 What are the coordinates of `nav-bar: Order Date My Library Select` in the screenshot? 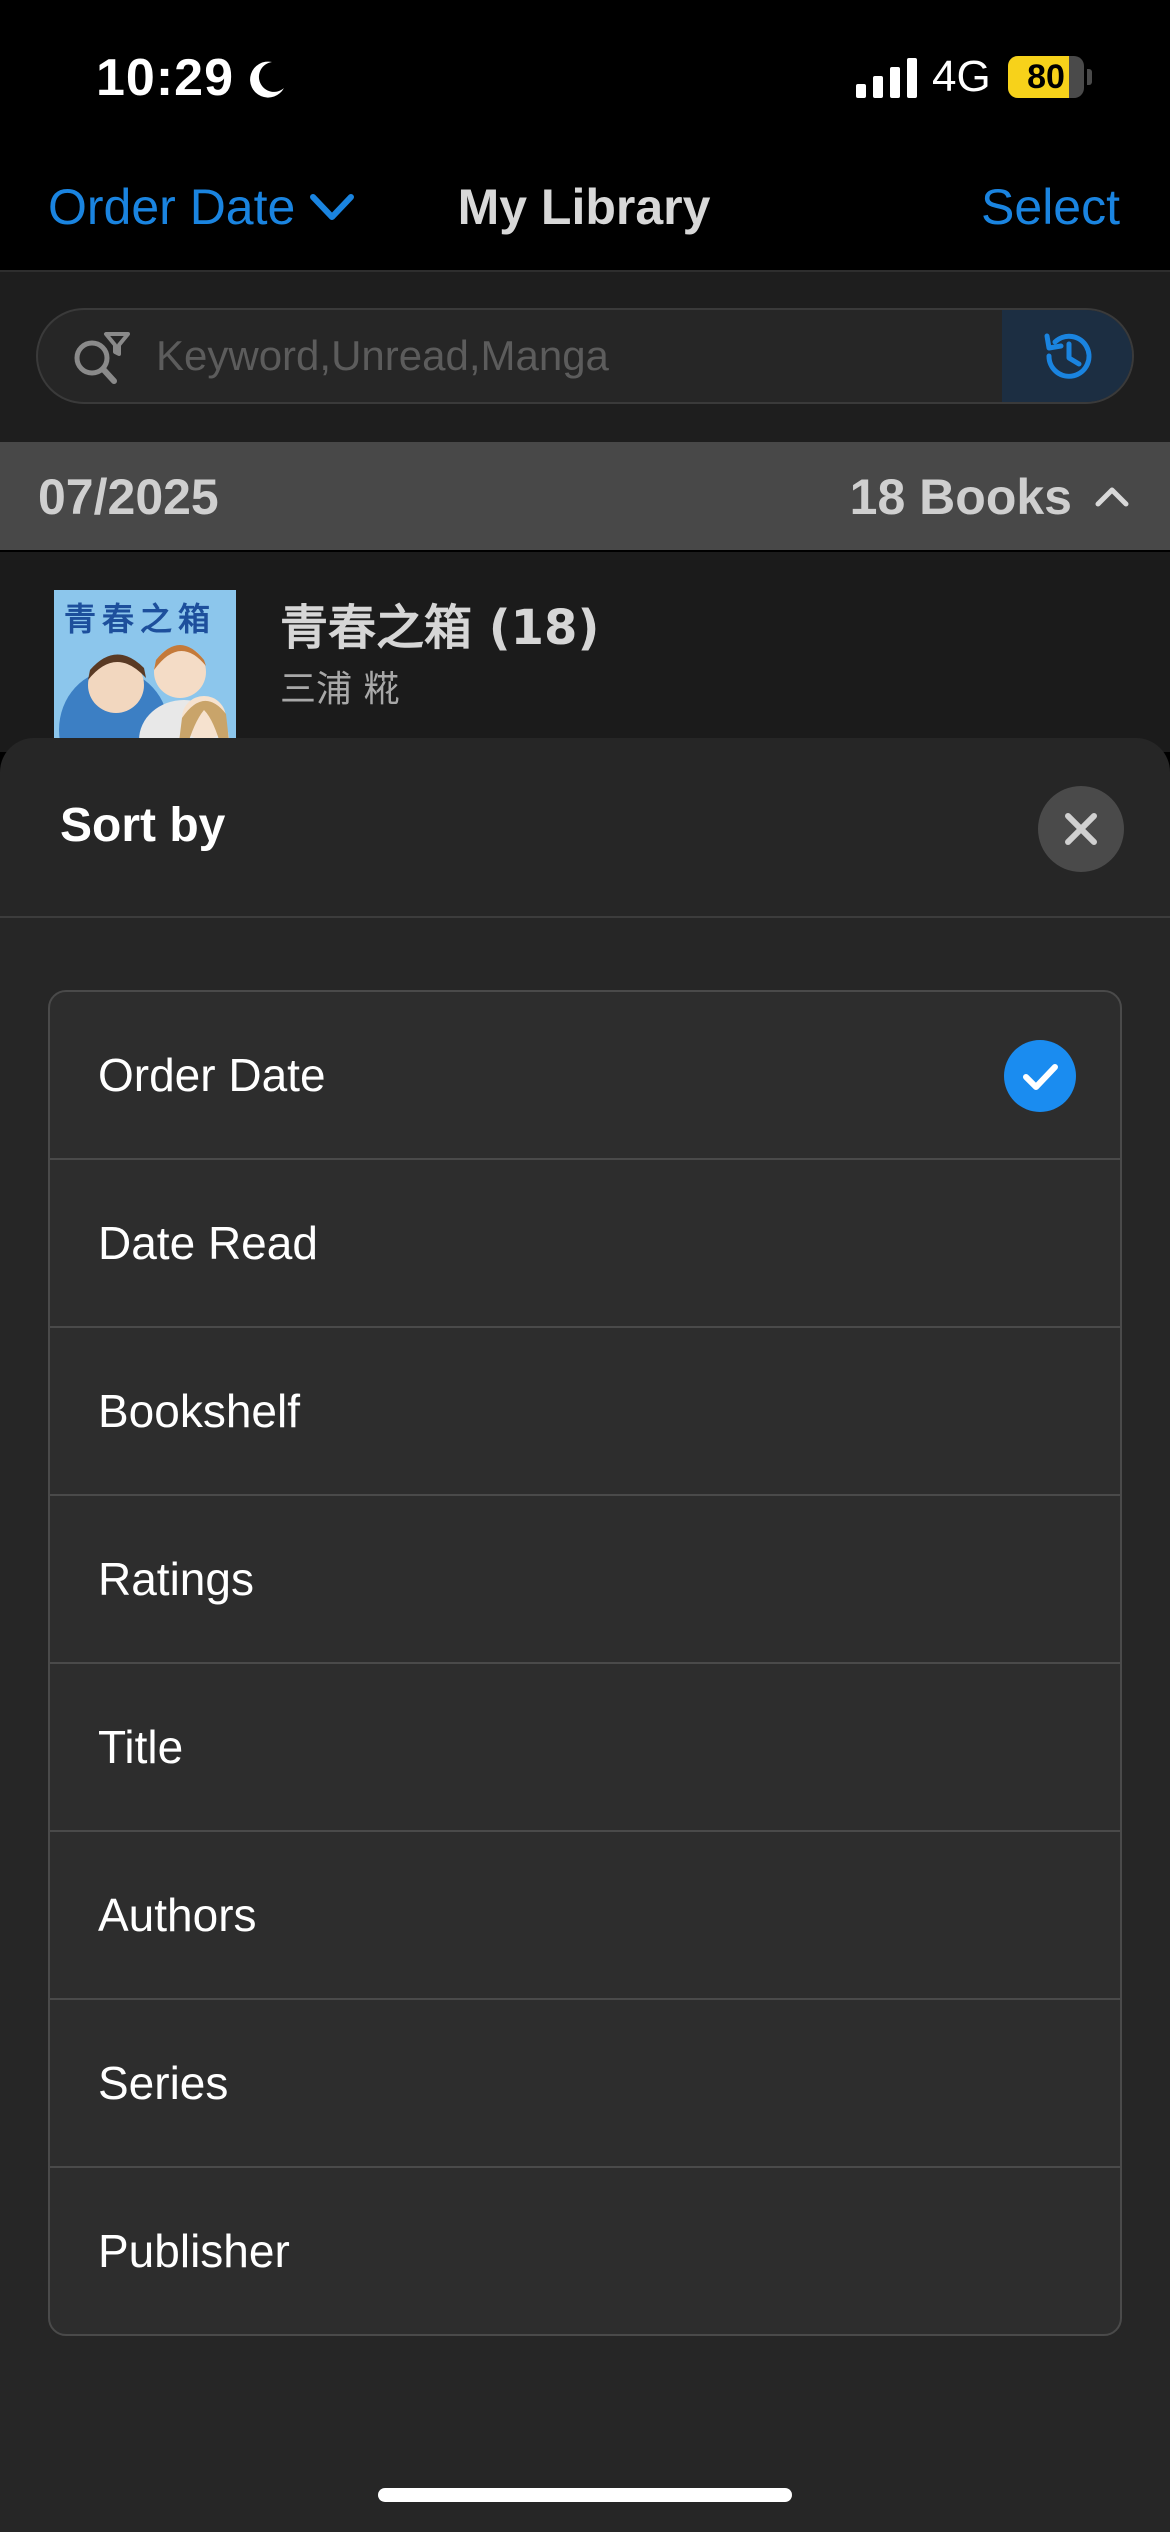 It's located at (585, 211).